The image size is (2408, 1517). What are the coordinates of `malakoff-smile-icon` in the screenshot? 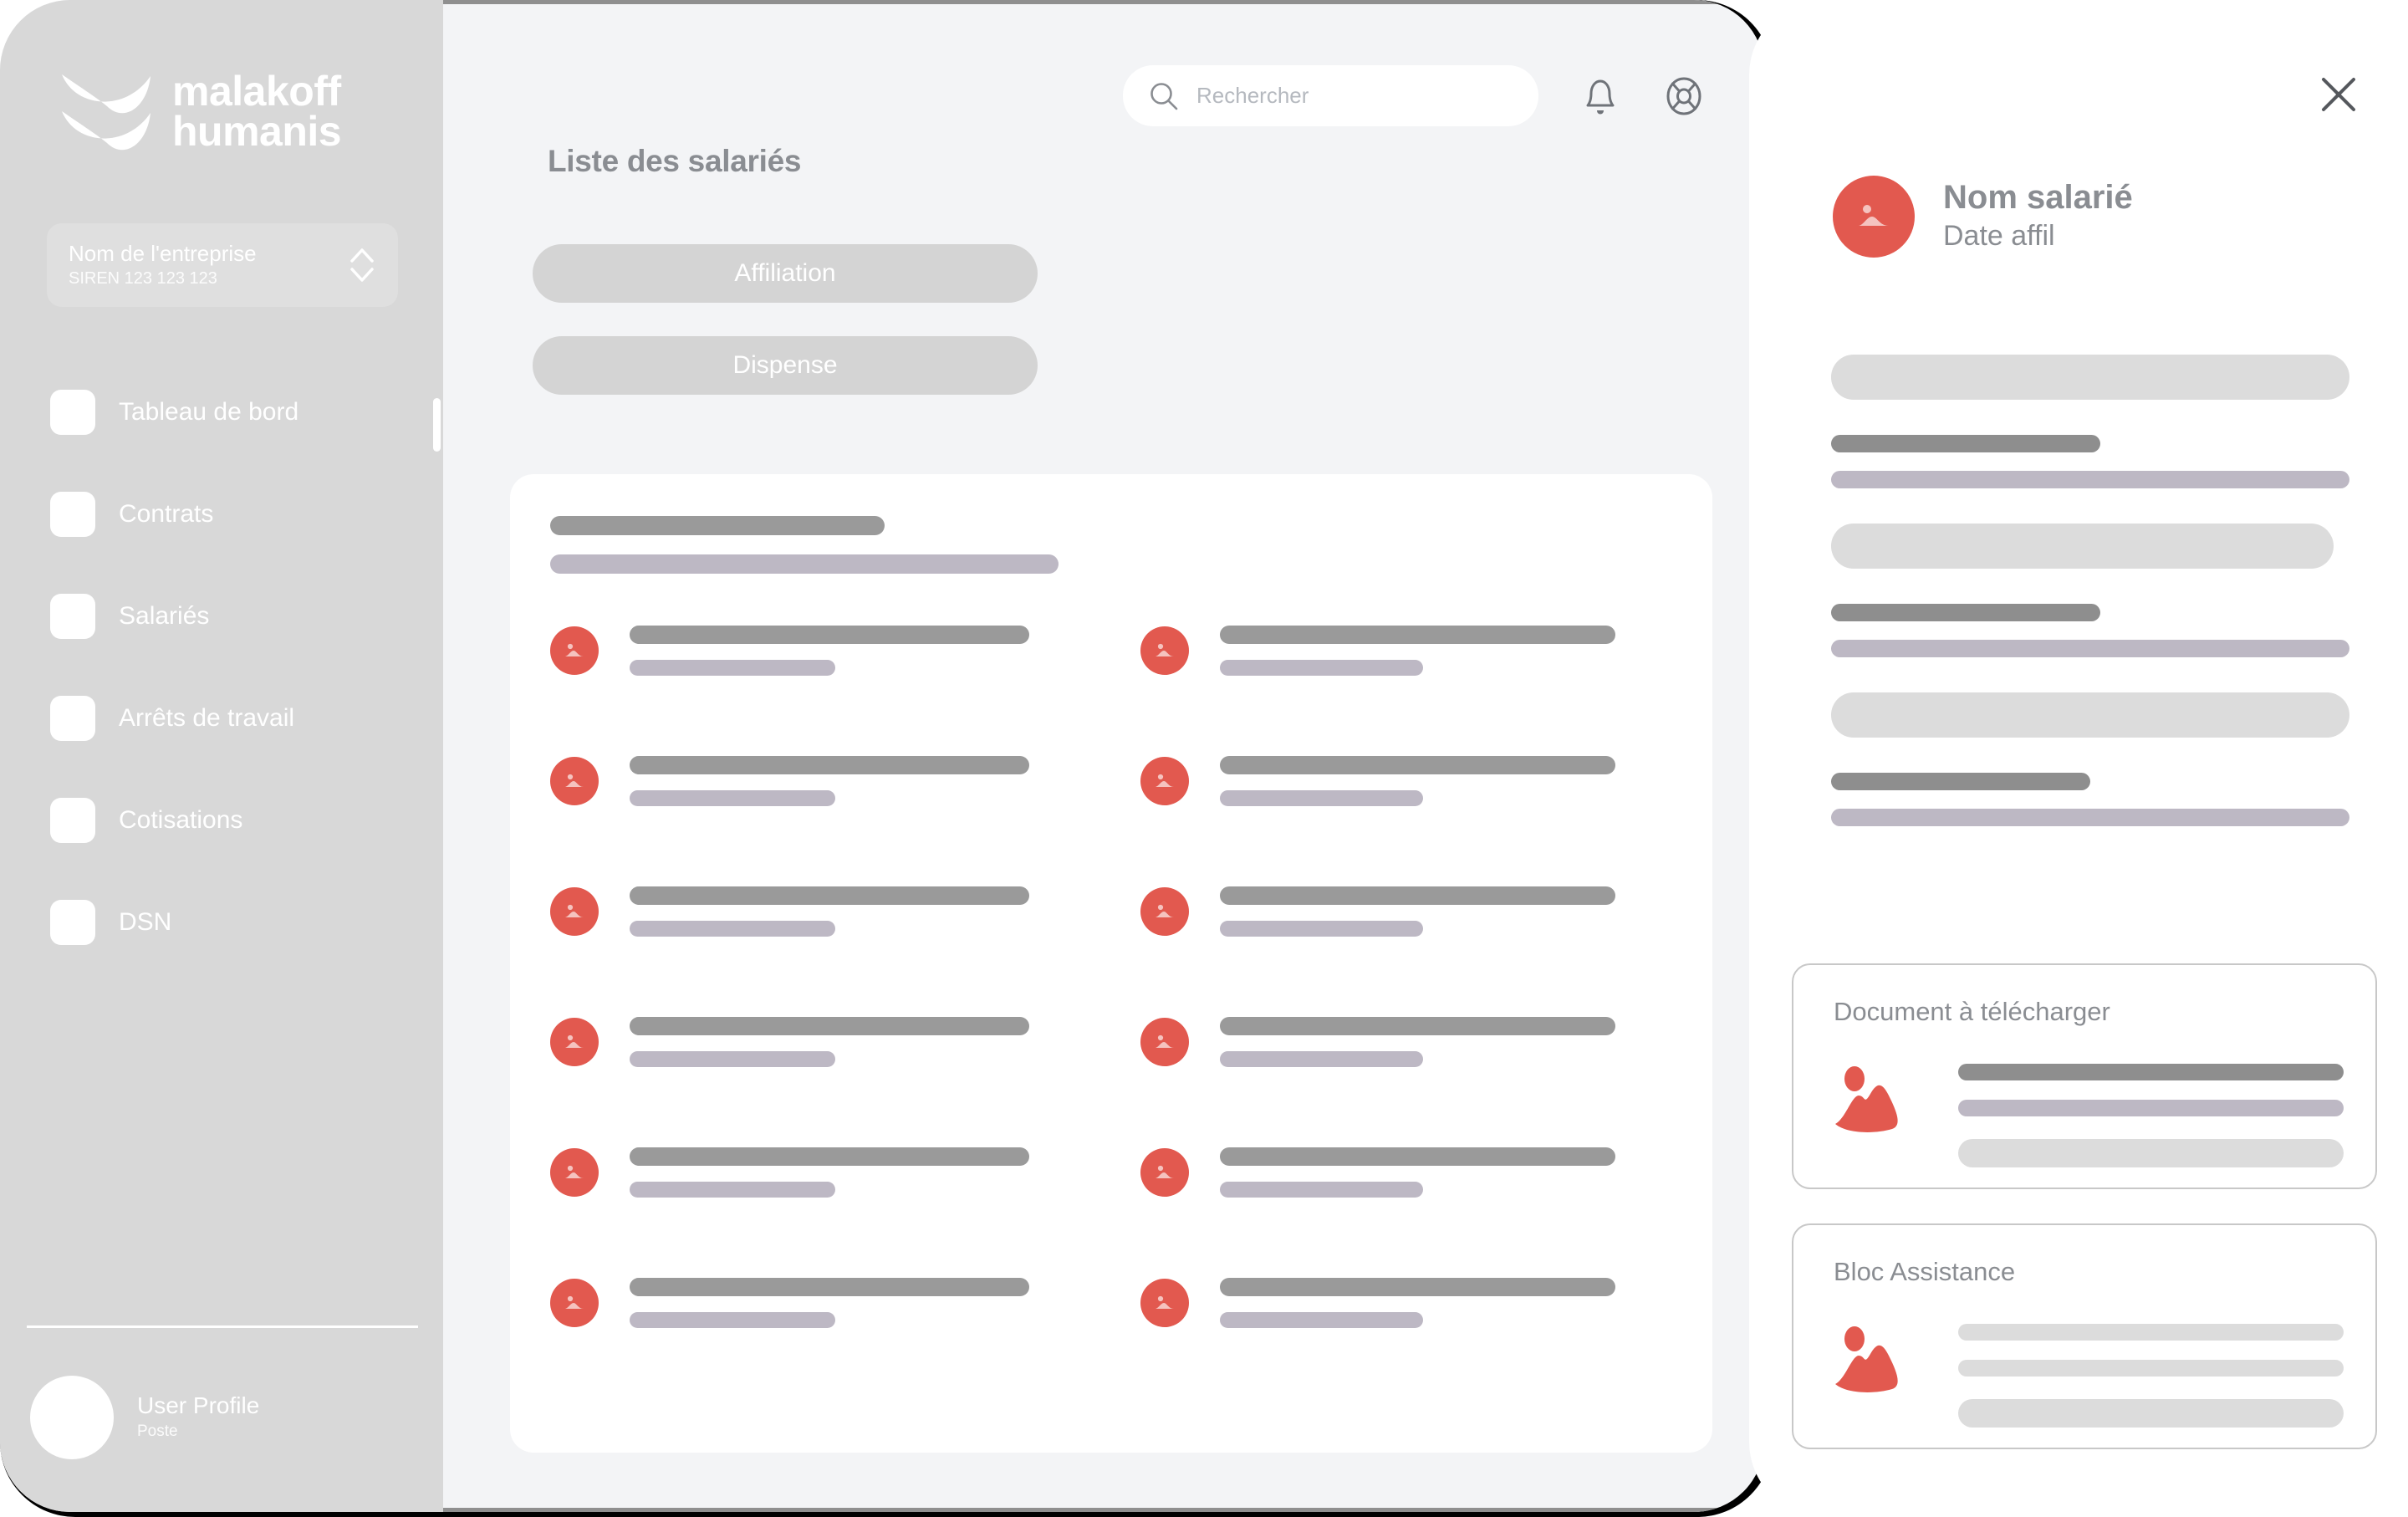 It's located at (106, 113).